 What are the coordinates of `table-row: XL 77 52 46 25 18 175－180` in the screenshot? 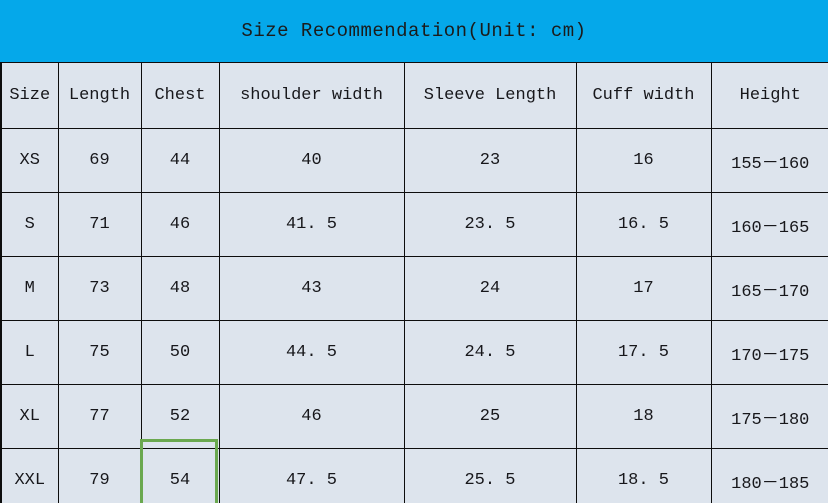 It's located at (414, 416).